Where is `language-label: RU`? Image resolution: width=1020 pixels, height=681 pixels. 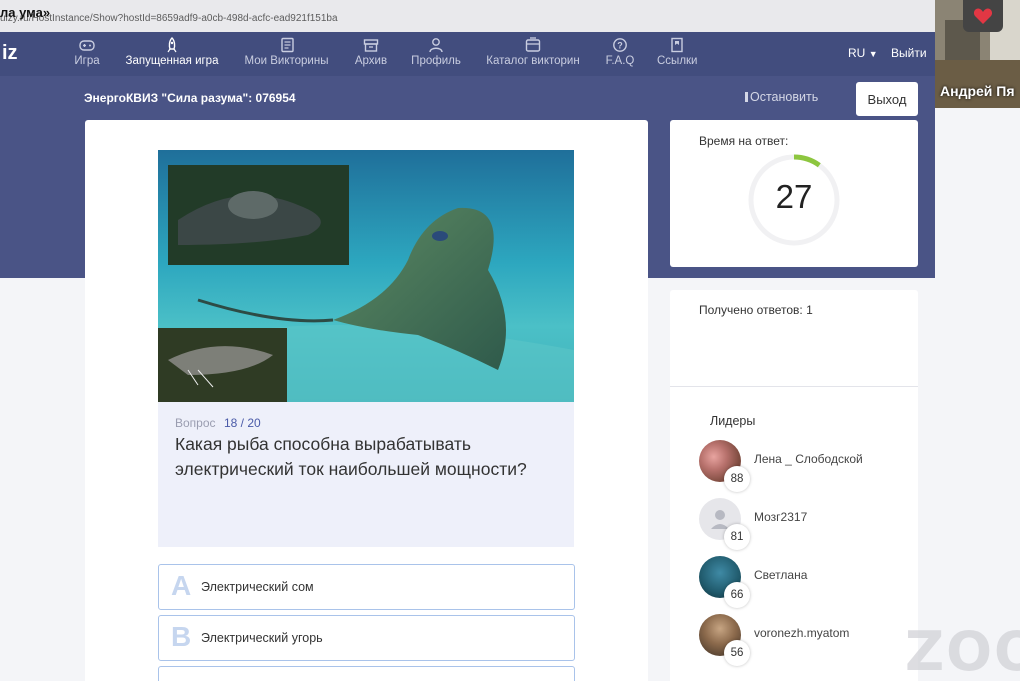
language-label: RU is located at coordinates (857, 53).